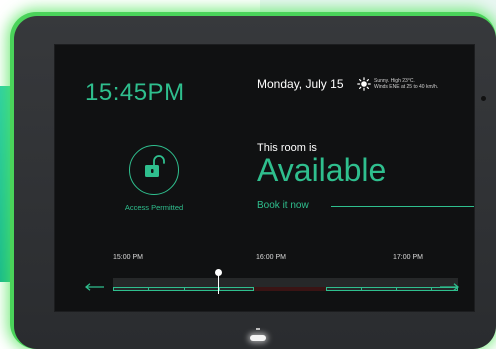  I want to click on home-button, so click(258, 338).